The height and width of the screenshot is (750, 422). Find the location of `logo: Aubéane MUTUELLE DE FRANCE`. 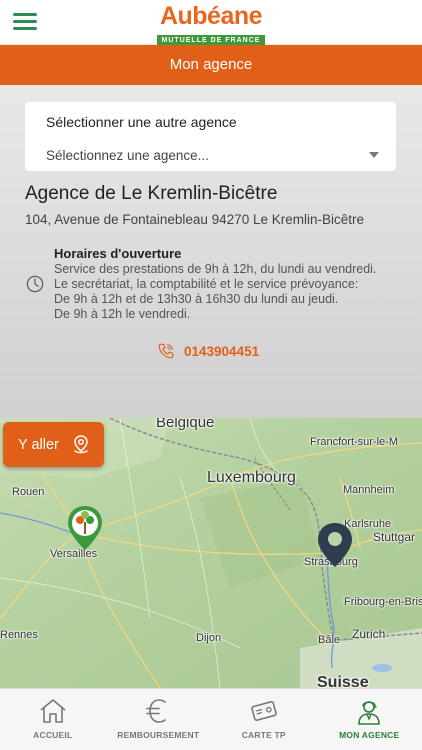

logo: Aubéane MUTUELLE DE FRANCE is located at coordinates (211, 25).